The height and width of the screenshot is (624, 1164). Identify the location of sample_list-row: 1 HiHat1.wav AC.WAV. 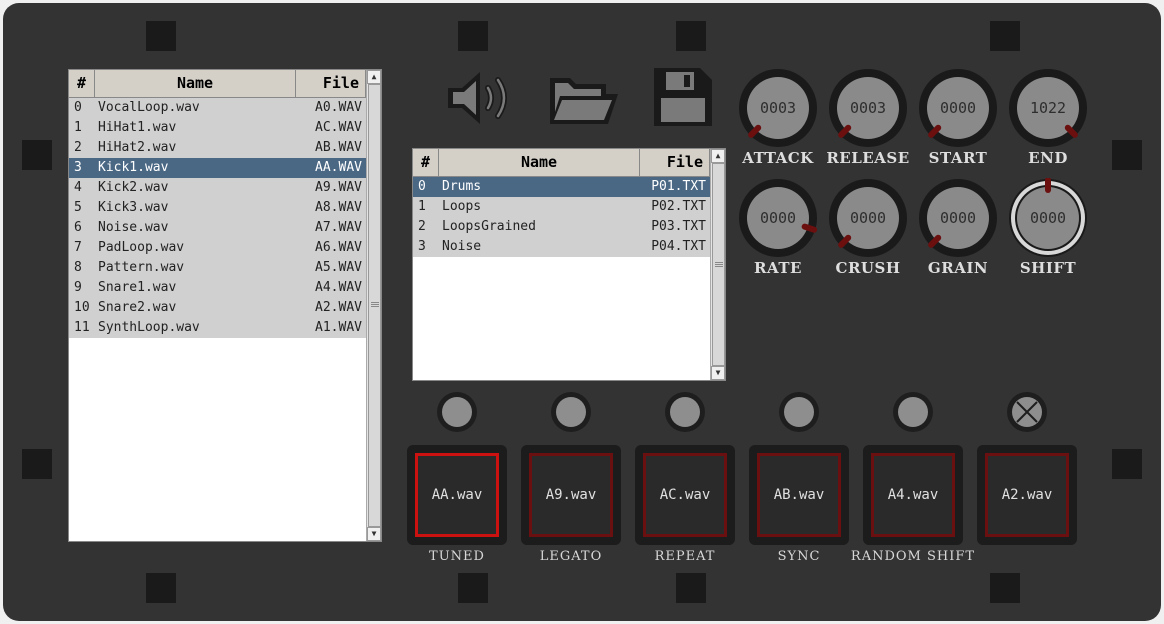
(217, 128).